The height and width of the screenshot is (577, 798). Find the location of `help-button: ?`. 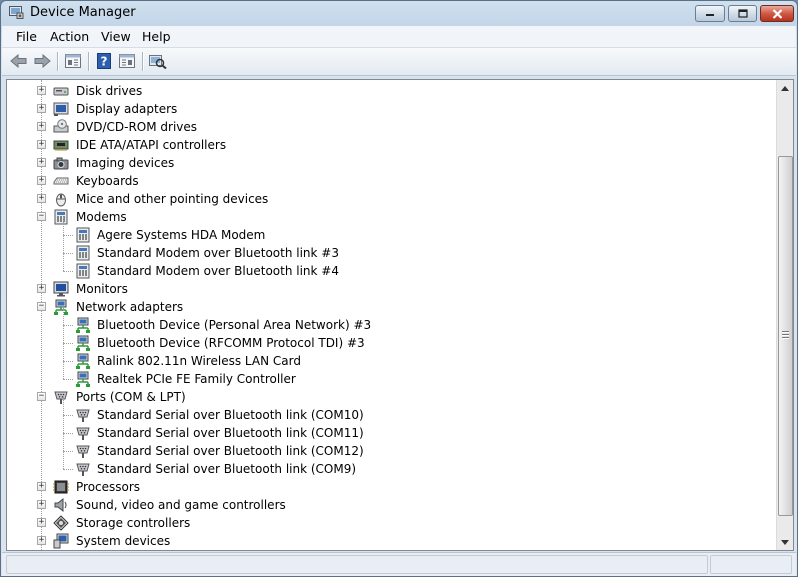

help-button: ? is located at coordinates (104, 61).